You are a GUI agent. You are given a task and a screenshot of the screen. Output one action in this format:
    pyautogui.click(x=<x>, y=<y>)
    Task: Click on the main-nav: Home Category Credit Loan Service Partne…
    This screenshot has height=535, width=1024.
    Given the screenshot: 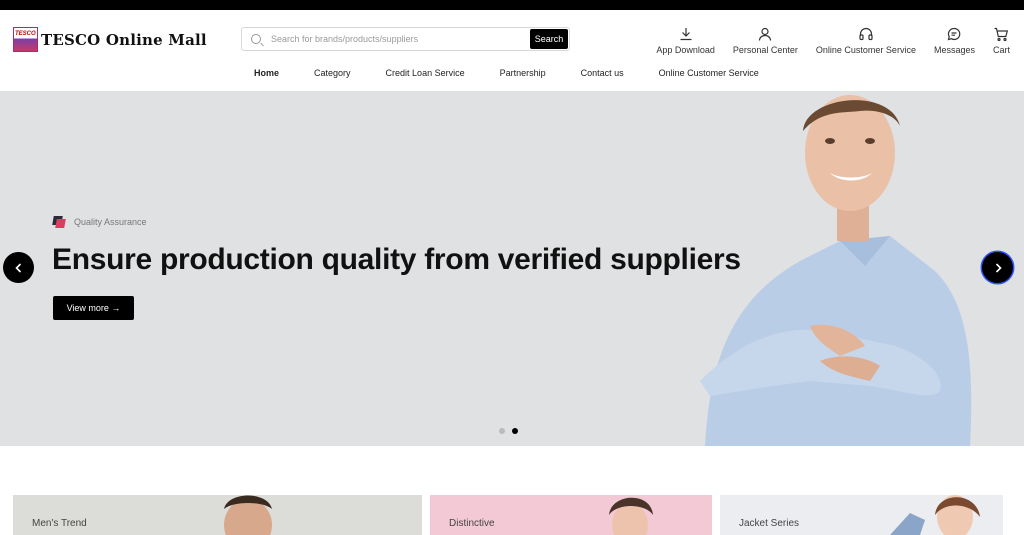 What is the action you would take?
    pyautogui.click(x=524, y=73)
    